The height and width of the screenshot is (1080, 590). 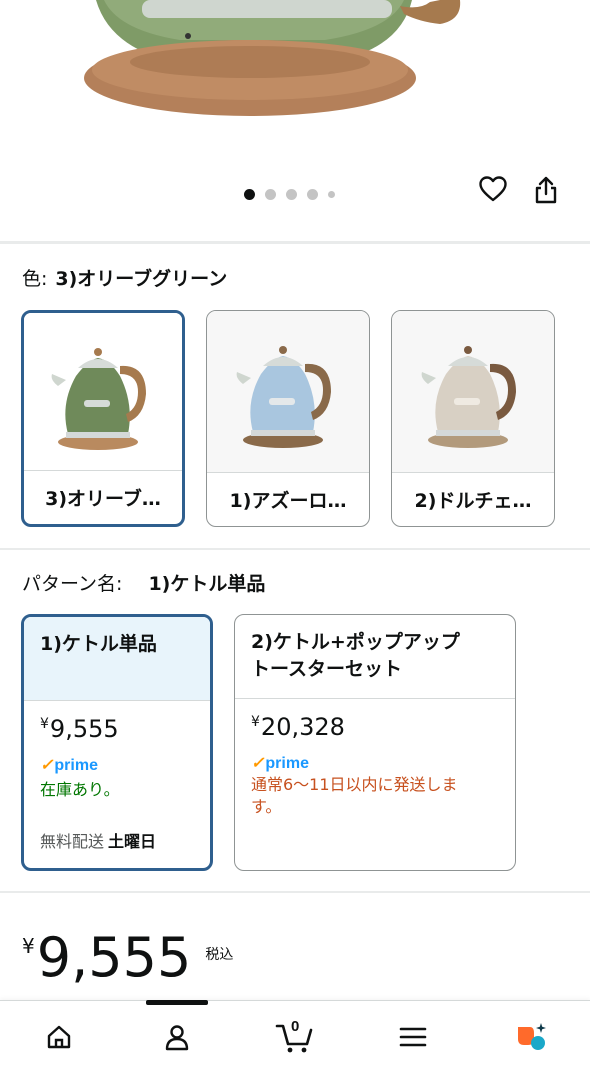 I want to click on nav-home, so click(x=59, y=1037).